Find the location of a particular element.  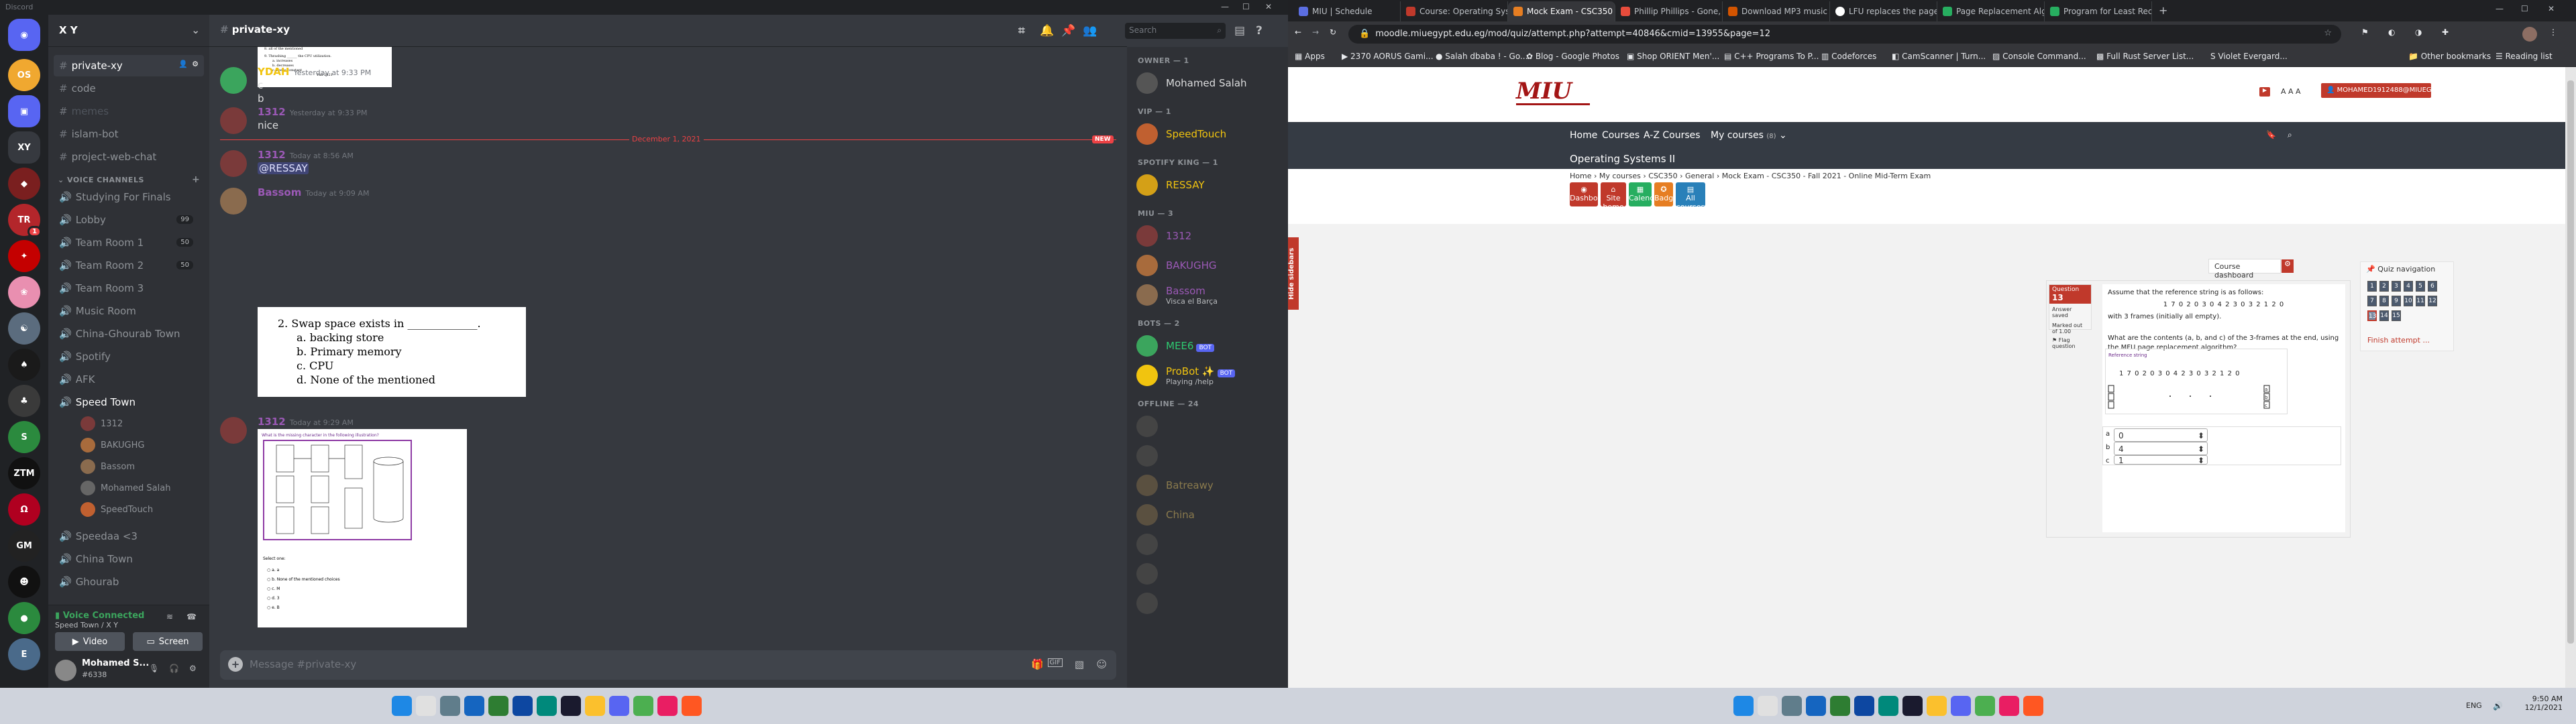

puzzle-icon: ✚ is located at coordinates (2445, 32).